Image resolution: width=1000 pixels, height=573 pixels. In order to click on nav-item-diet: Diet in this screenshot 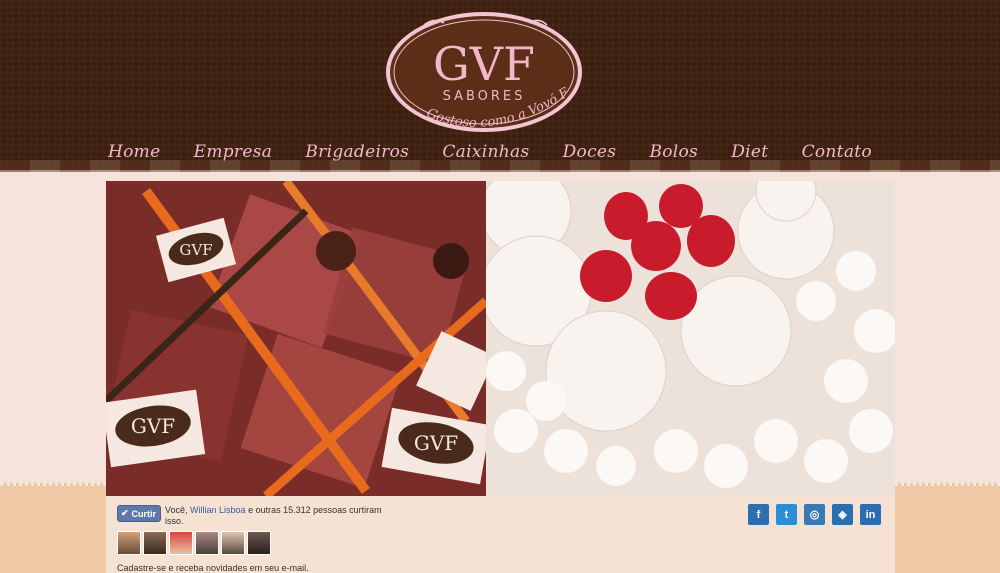, I will do `click(749, 152)`.